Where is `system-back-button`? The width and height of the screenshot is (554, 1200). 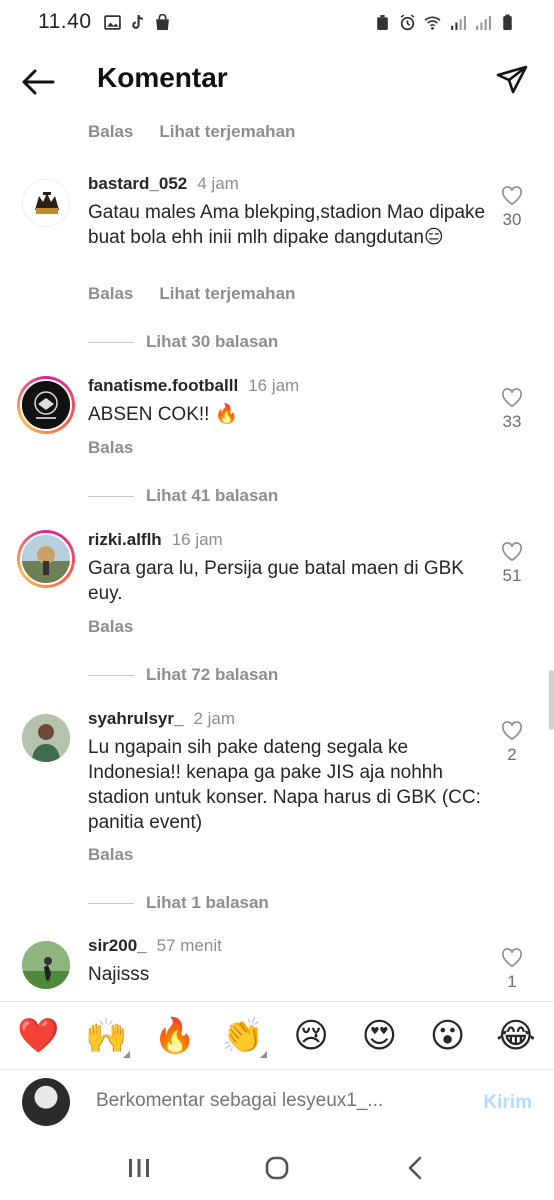
system-back-button is located at coordinates (415, 1168).